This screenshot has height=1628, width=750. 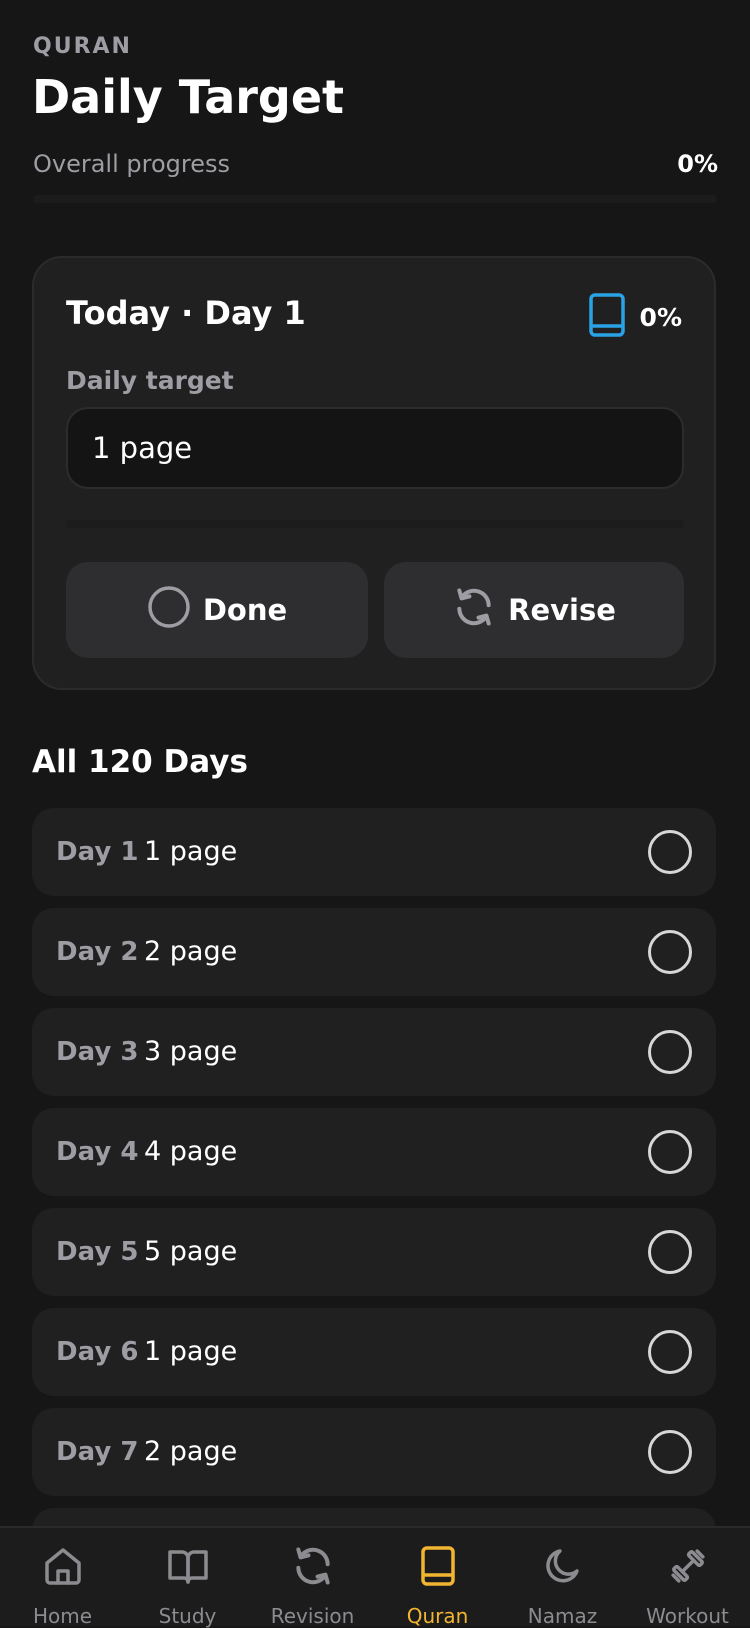 I want to click on done-label: Done, so click(x=245, y=610).